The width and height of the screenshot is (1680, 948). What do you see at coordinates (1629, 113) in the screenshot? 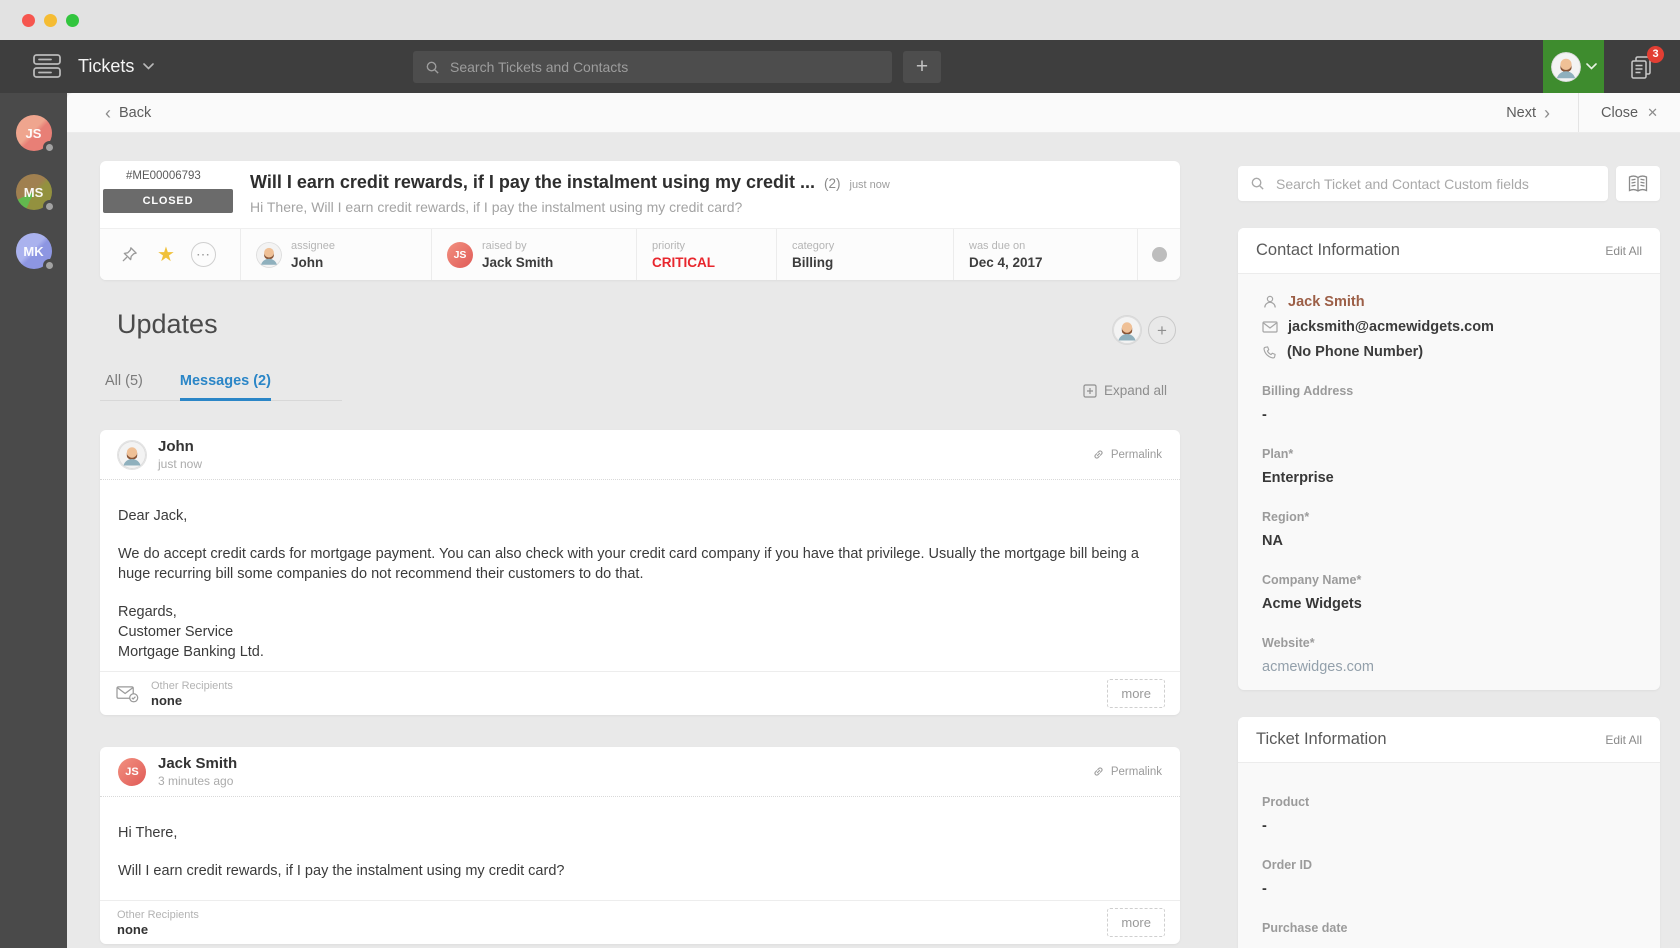
I see `close-ticket-button: Close ✕` at bounding box center [1629, 113].